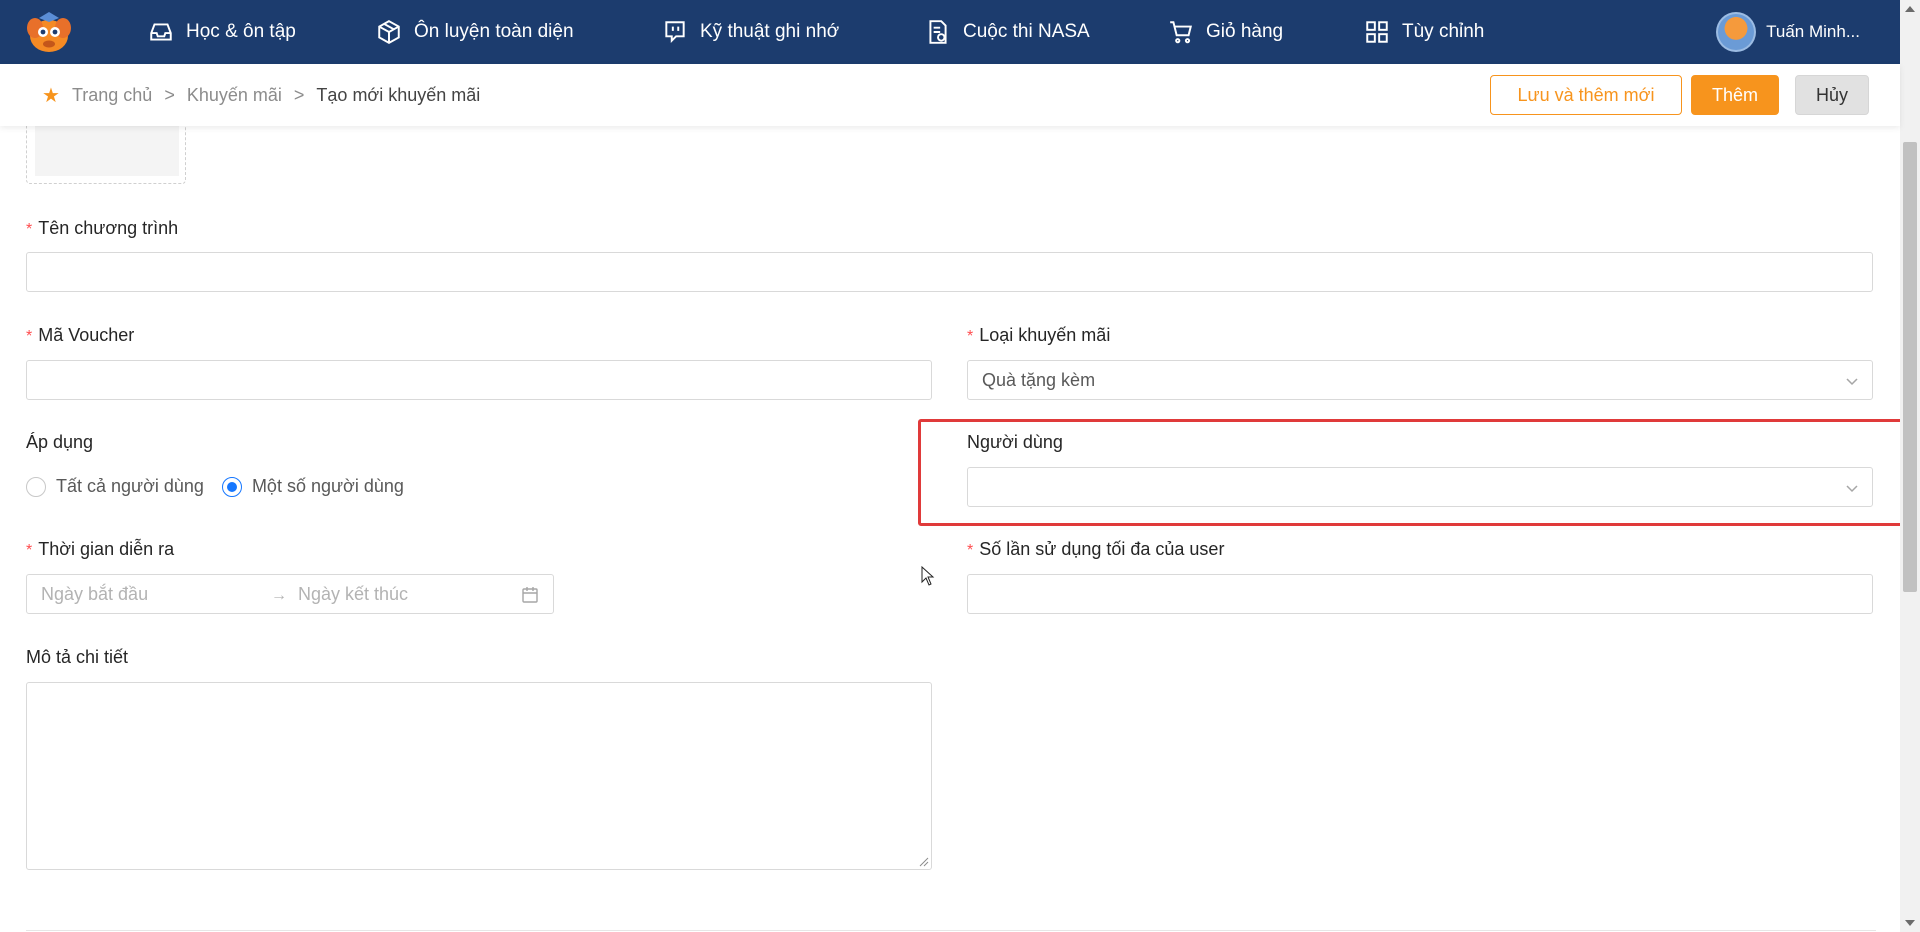 The height and width of the screenshot is (932, 1920). Describe the element at coordinates (60, 442) in the screenshot. I see `apply-label: Áp dụng` at that location.